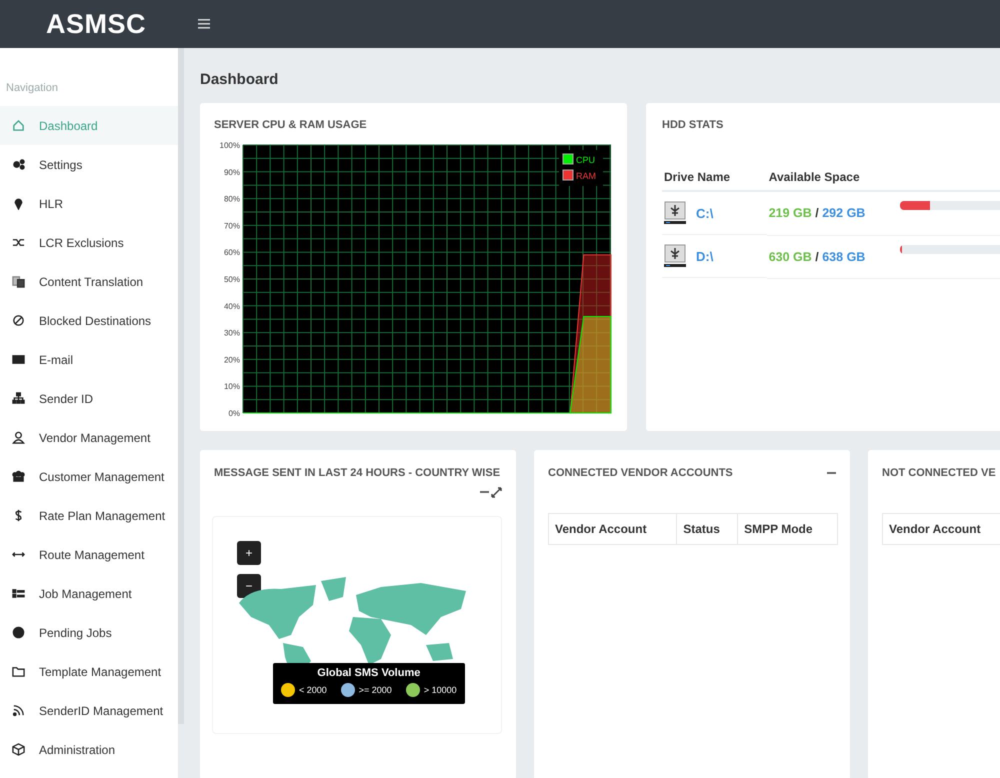  I want to click on axis-tick-label: 80%, so click(232, 199).